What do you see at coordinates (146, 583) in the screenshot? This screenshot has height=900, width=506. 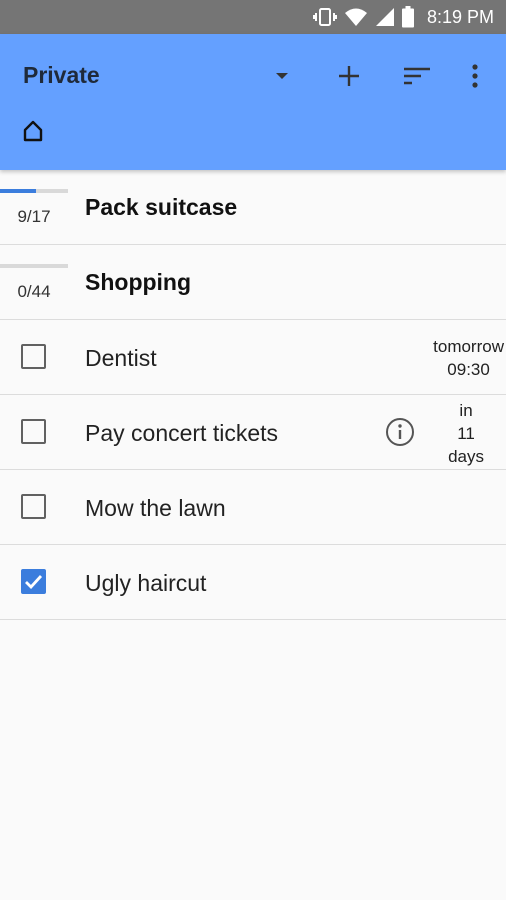 I see `task-title: Ugly haircut` at bounding box center [146, 583].